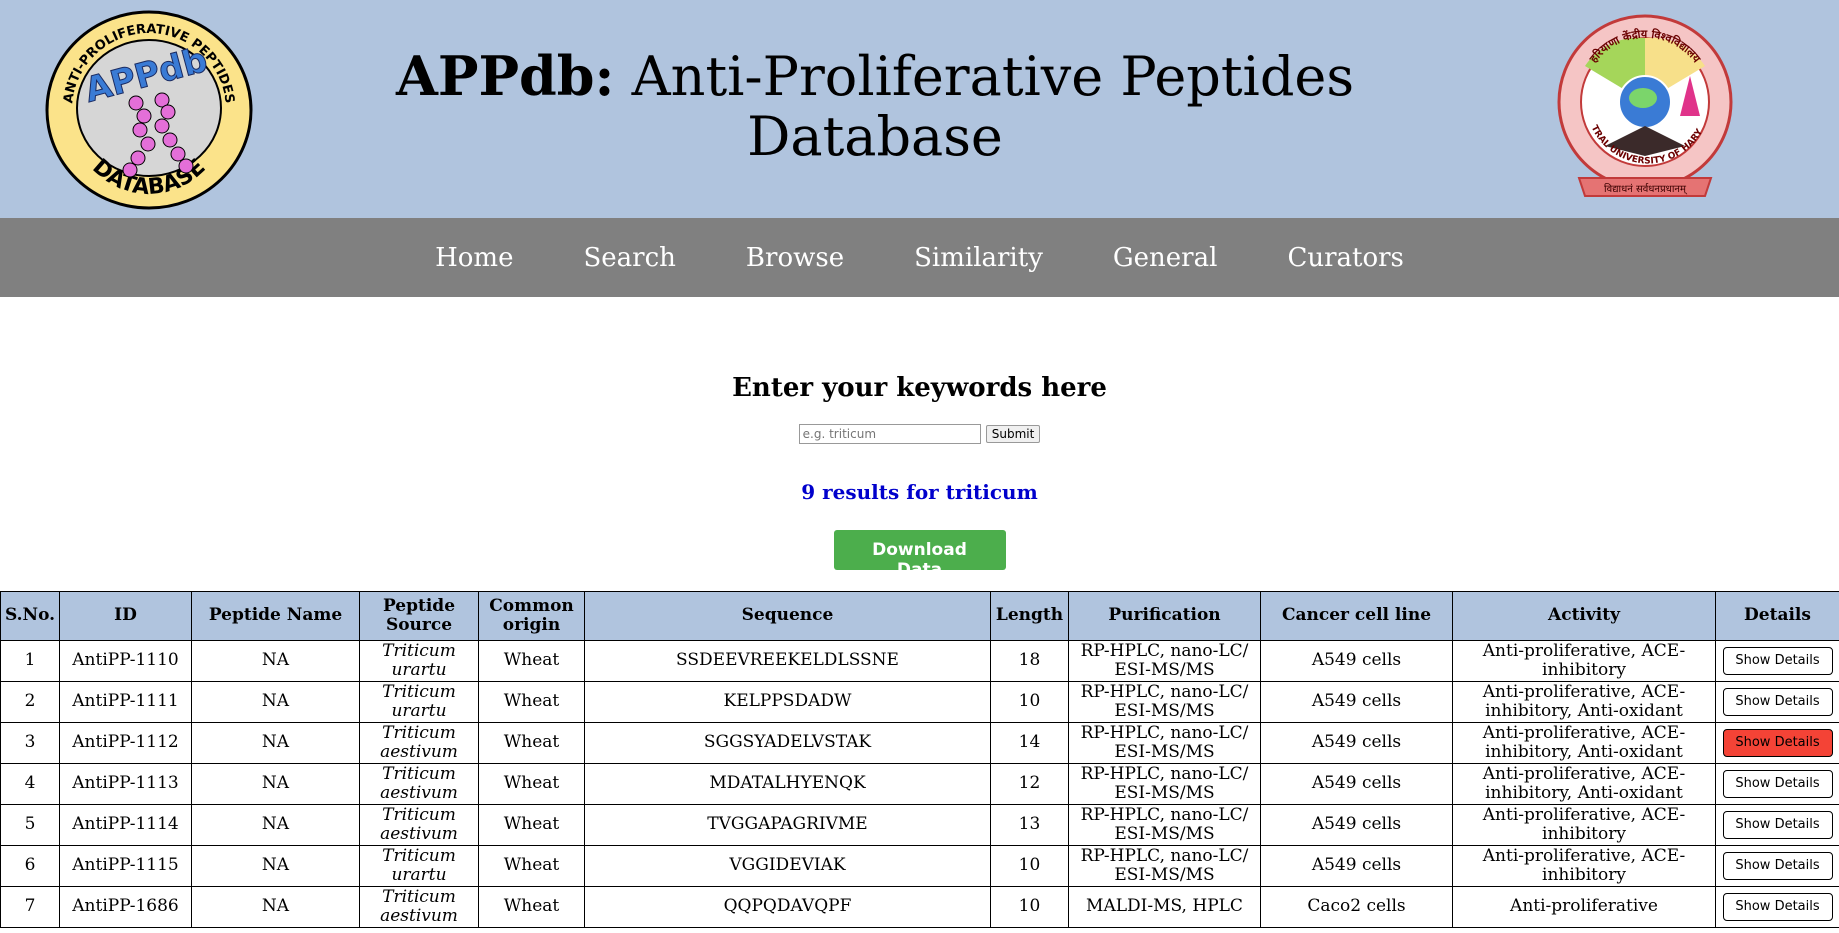 This screenshot has height=933, width=1839. What do you see at coordinates (1029, 660) in the screenshot?
I see `length-cell: 18` at bounding box center [1029, 660].